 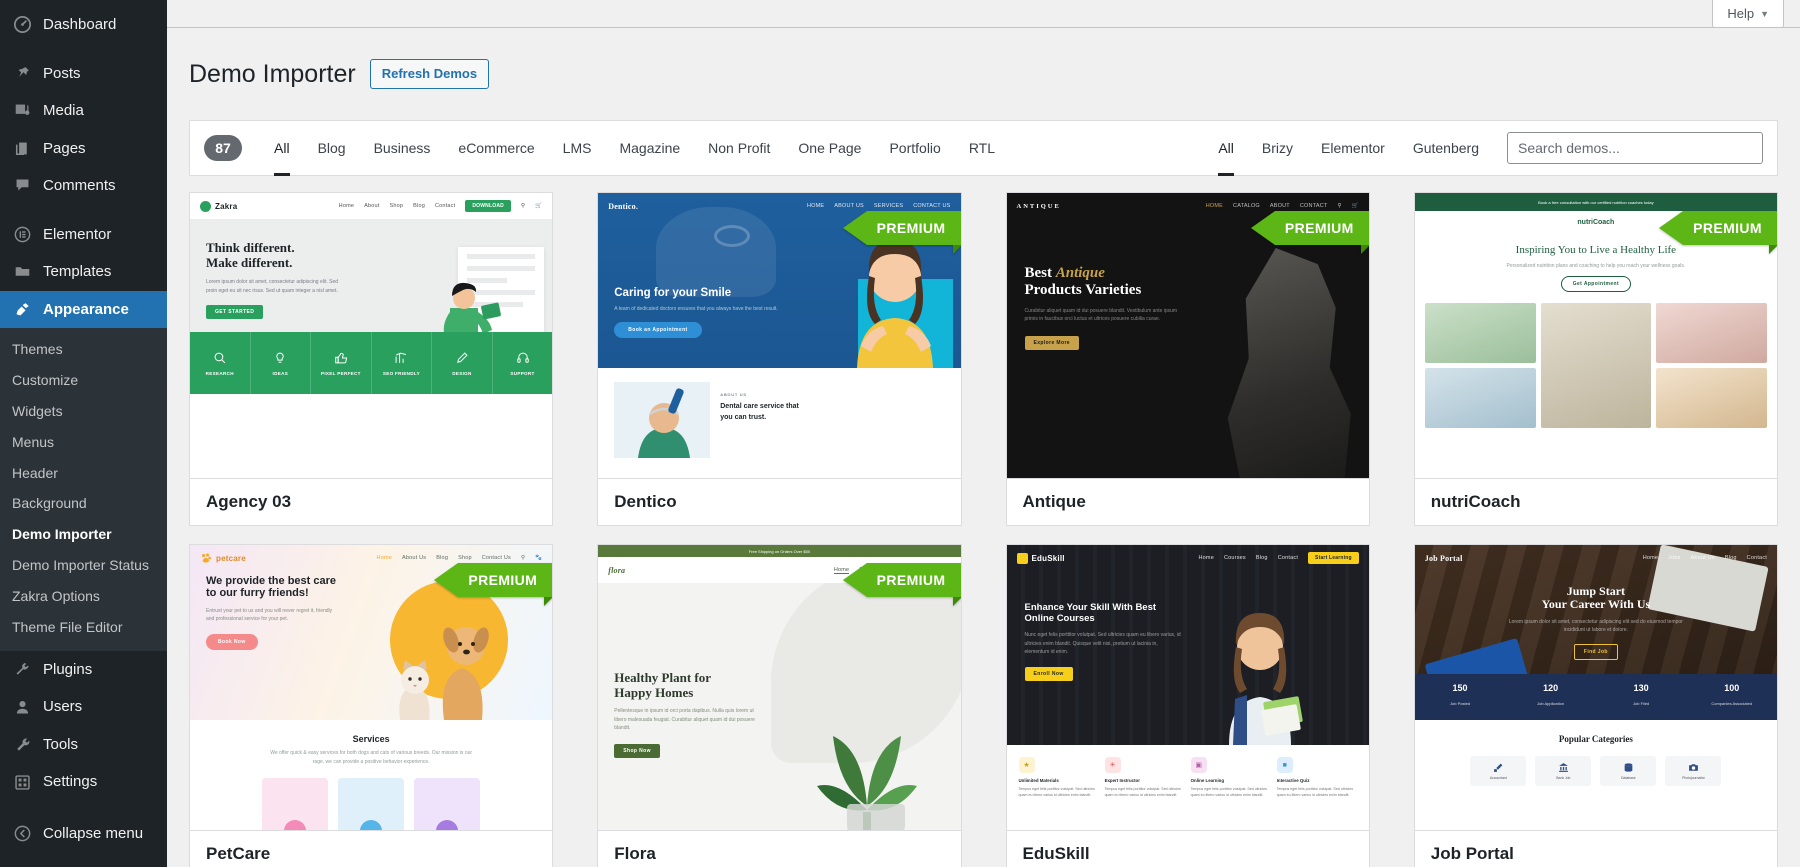 I want to click on hero-cta: Book Now, so click(x=232, y=641).